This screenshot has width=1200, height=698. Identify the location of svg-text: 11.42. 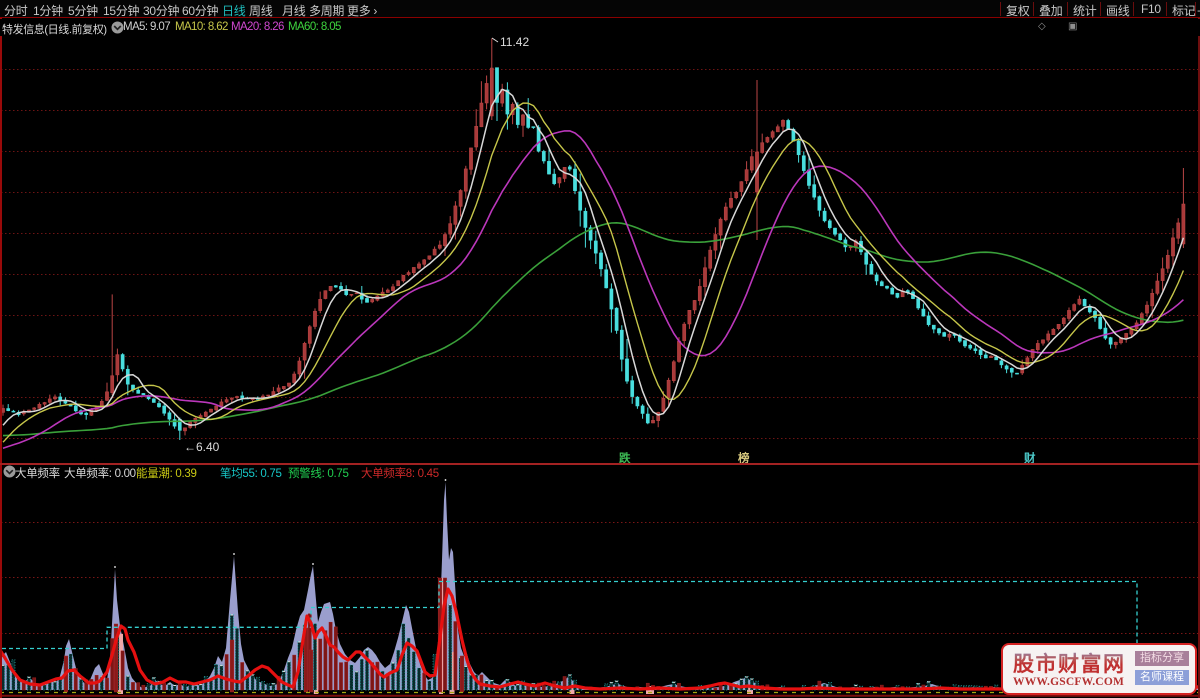
(514, 42).